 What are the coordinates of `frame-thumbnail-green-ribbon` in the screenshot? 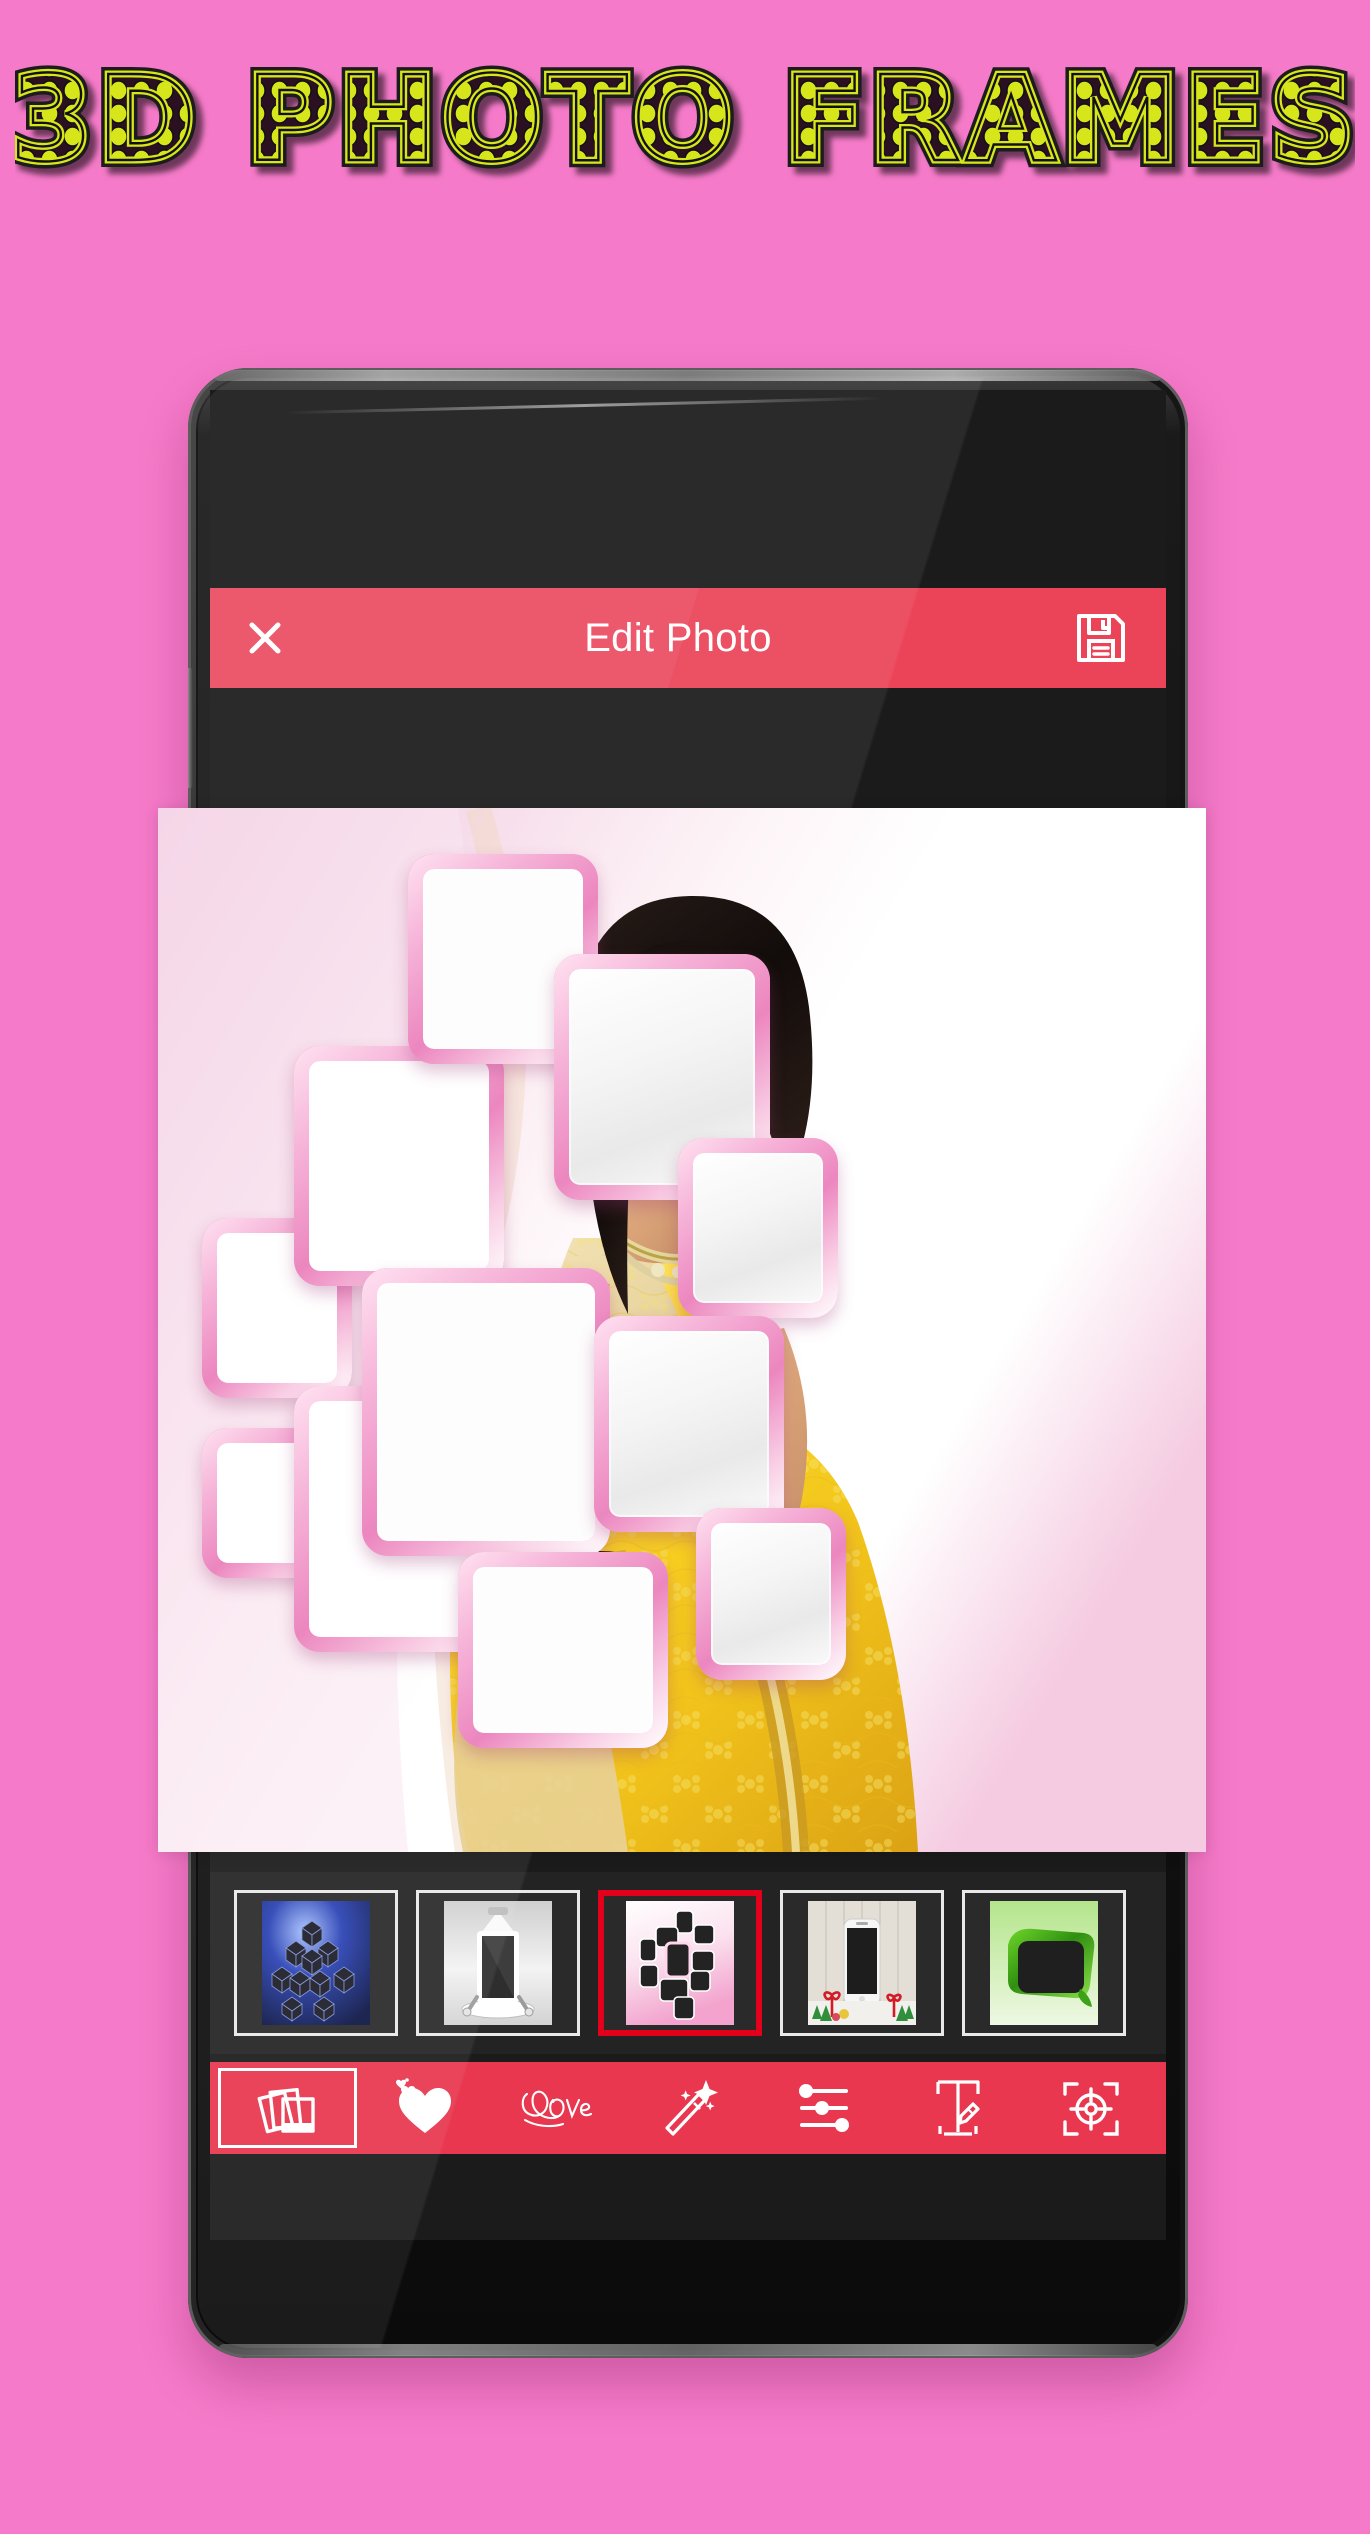 It's located at (1044, 1963).